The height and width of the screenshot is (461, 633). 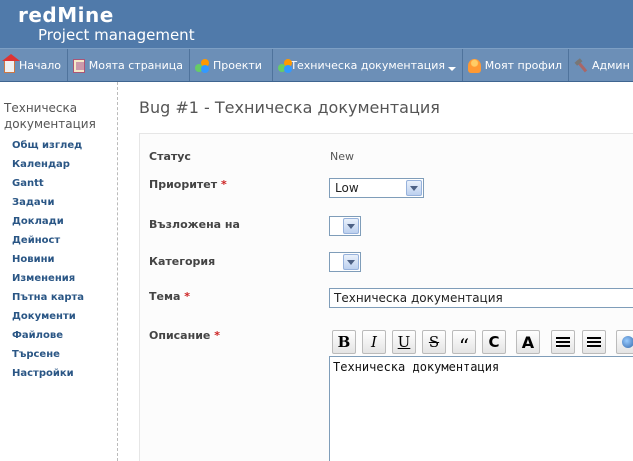 What do you see at coordinates (48, 149) in the screenshot?
I see `sidebar-item-overview: Общ изглед` at bounding box center [48, 149].